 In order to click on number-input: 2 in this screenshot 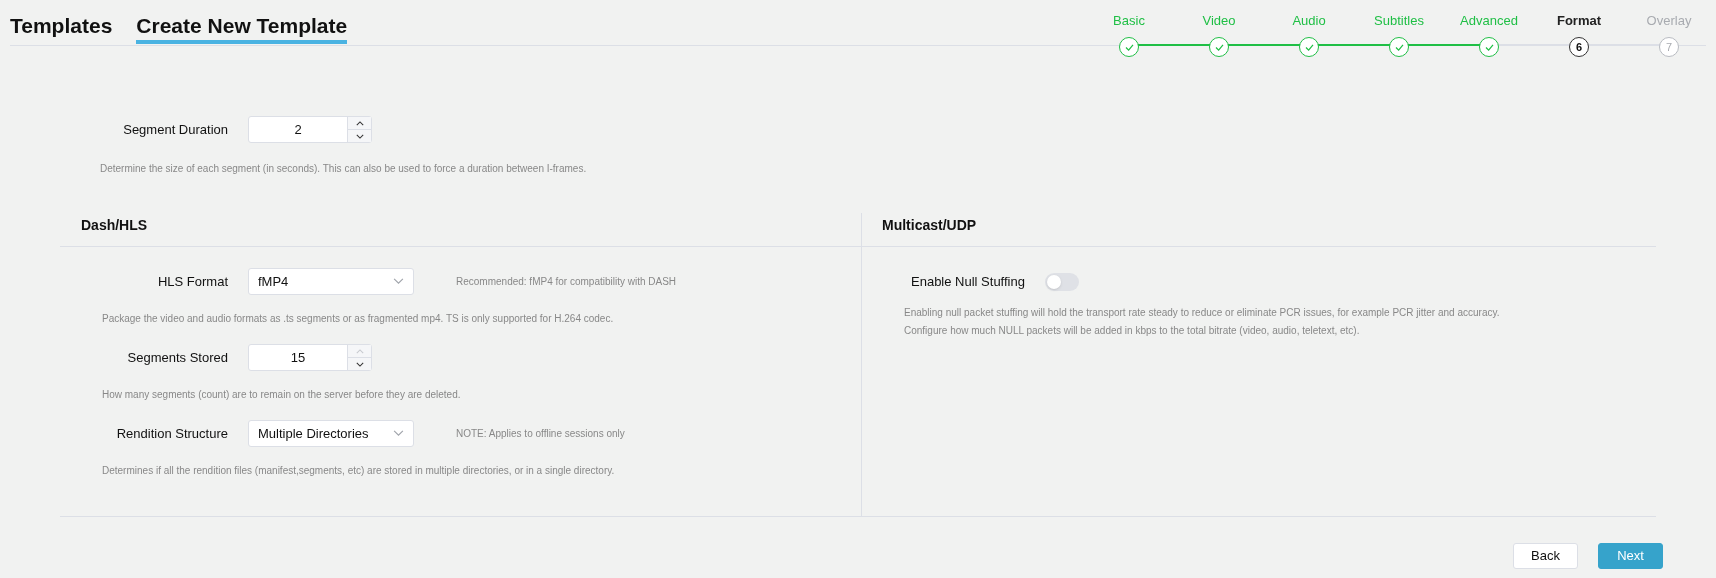, I will do `click(310, 129)`.